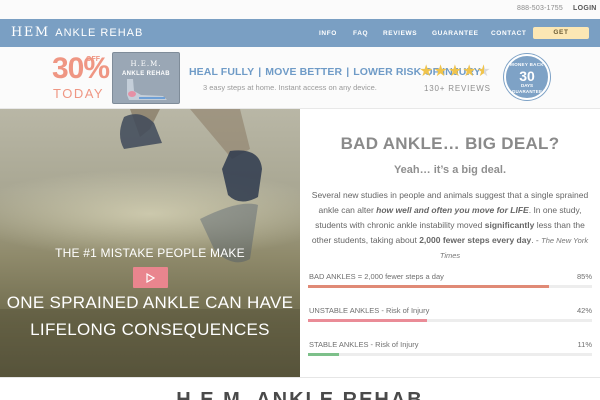 This screenshot has height=400, width=600. Describe the element at coordinates (324, 354) in the screenshot. I see `stat-fill-stable-ankles` at that location.